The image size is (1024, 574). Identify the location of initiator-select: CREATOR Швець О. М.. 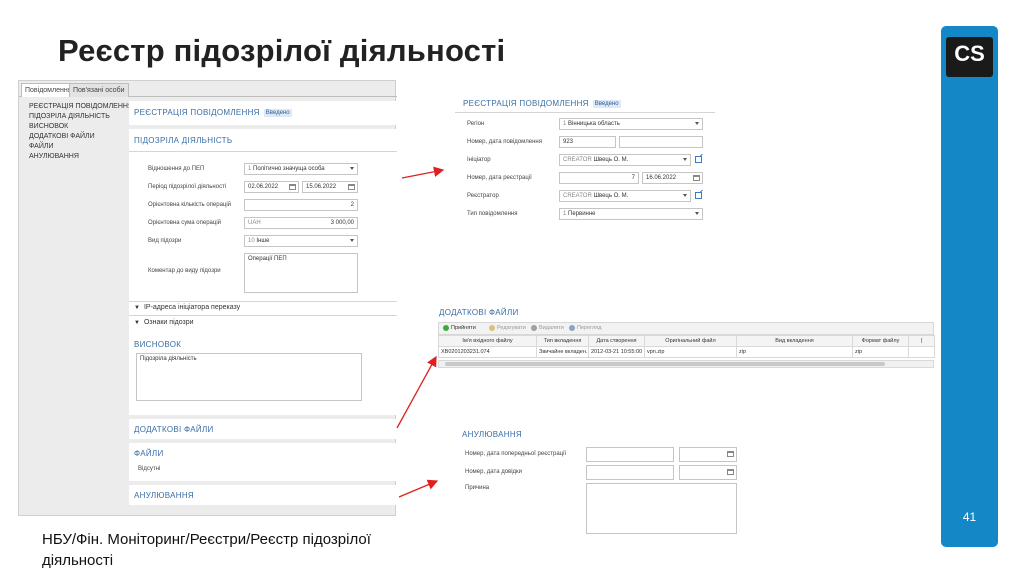
(625, 160).